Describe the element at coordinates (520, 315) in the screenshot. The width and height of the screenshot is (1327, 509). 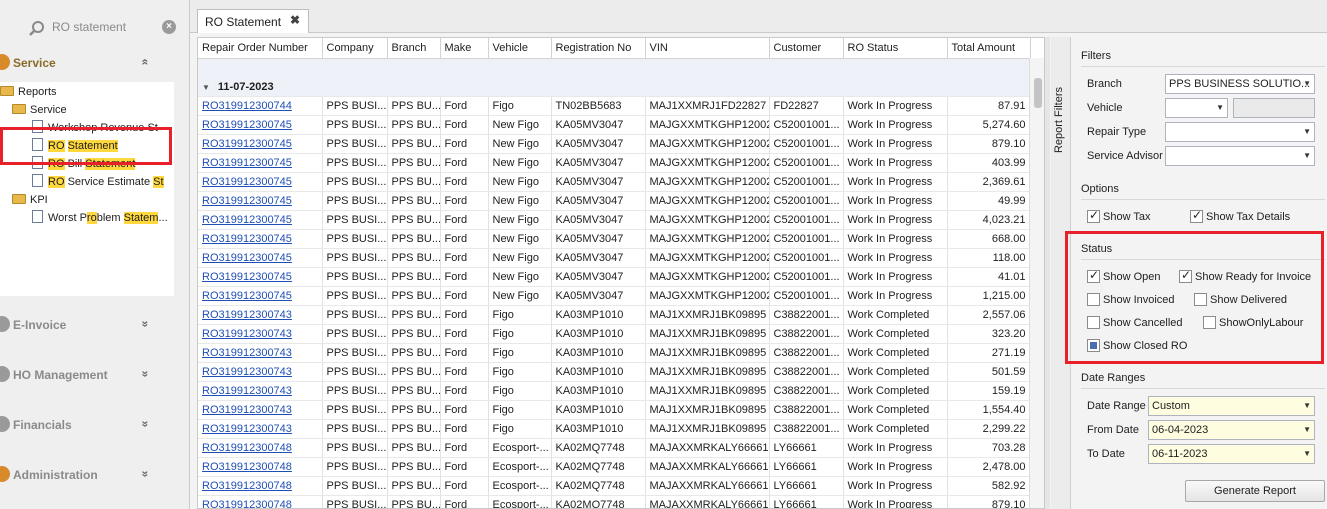
I see `table-cell: Figo` at that location.